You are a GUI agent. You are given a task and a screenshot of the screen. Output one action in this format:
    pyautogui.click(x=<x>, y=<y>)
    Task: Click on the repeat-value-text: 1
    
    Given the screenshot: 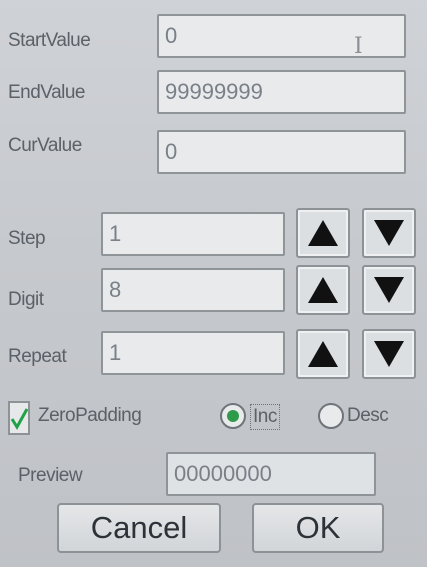 What is the action you would take?
    pyautogui.click(x=115, y=352)
    